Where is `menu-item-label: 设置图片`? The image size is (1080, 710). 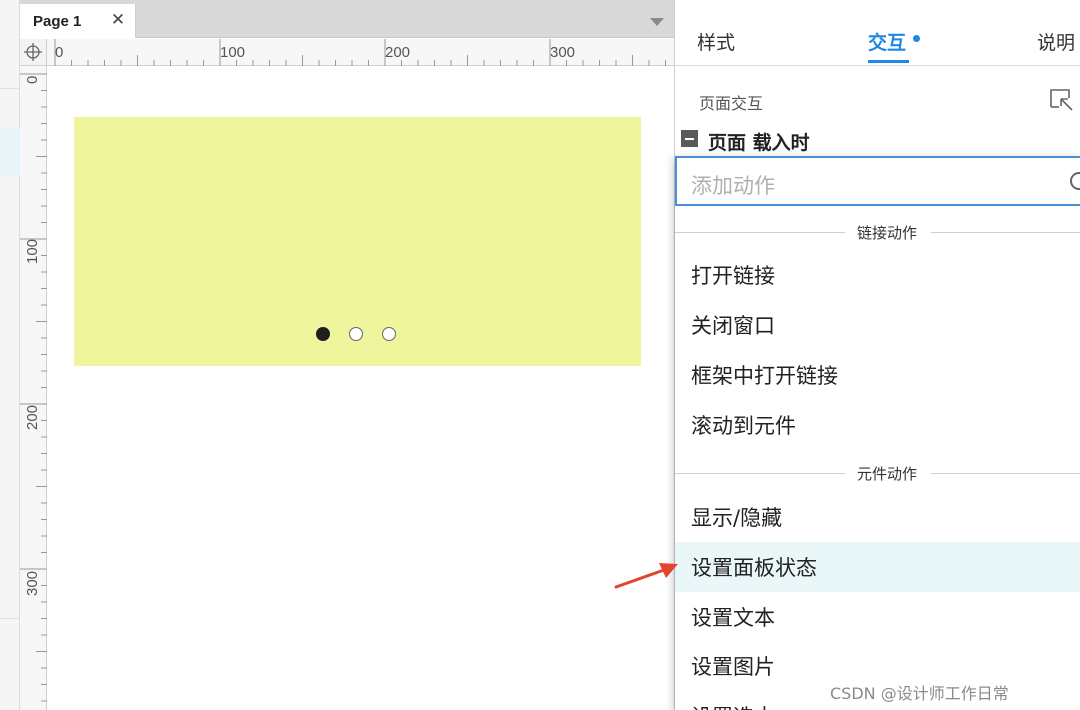
menu-item-label: 设置图片 is located at coordinates (733, 667).